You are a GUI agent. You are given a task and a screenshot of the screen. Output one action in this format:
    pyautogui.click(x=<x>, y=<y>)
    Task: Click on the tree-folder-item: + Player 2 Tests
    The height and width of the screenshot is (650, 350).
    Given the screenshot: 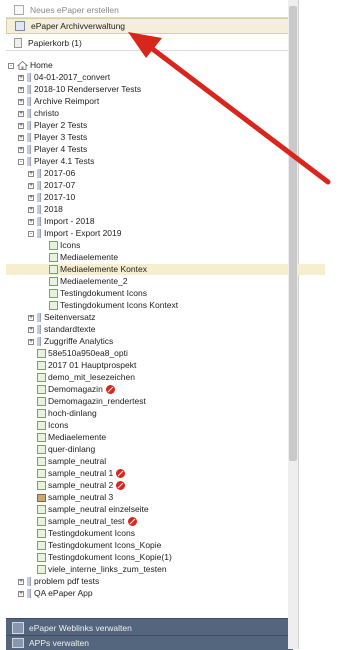 What is the action you would take?
    pyautogui.click(x=52, y=125)
    